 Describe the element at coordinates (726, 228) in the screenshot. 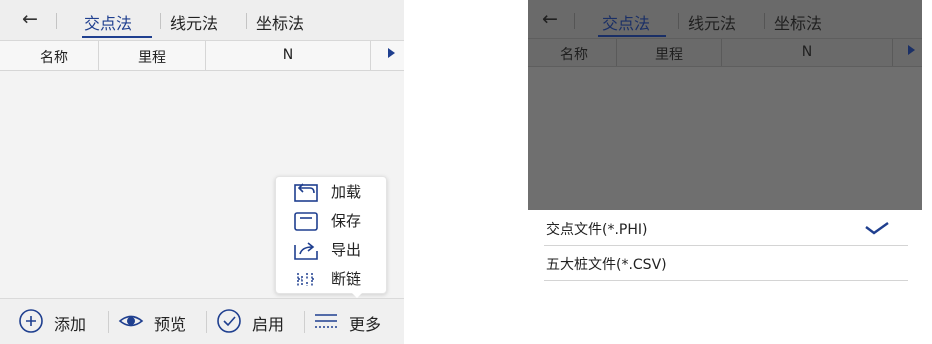

I see `option-phi-file: 交点文件(*.PHI)` at that location.